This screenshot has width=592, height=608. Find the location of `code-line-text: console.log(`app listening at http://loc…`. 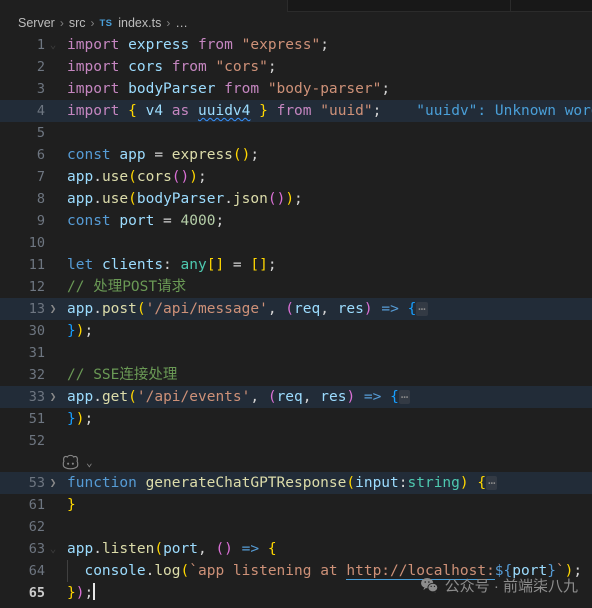

code-line-text: console.log(`app listening at http://loc… is located at coordinates (321, 571).